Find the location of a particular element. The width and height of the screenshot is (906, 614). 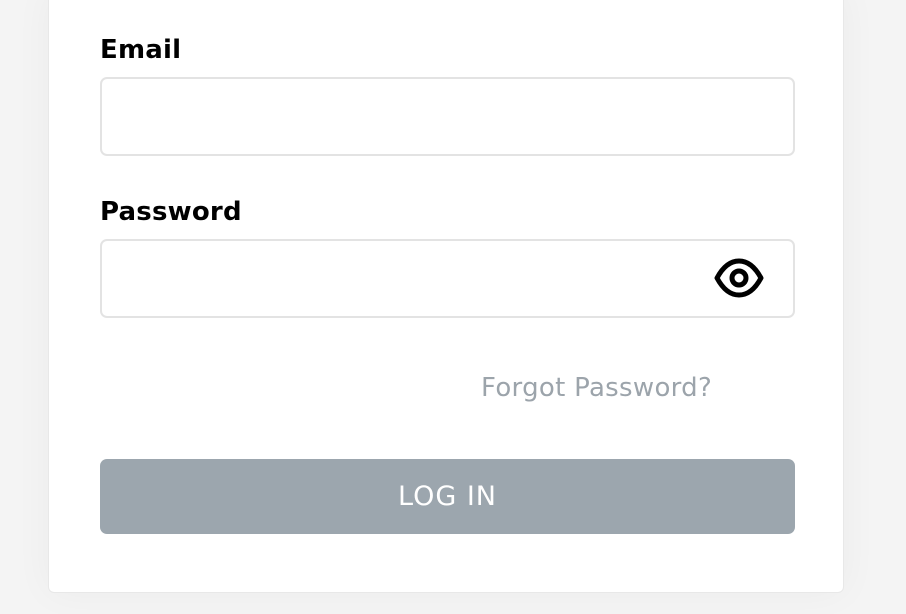

email-label: Email is located at coordinates (141, 50).